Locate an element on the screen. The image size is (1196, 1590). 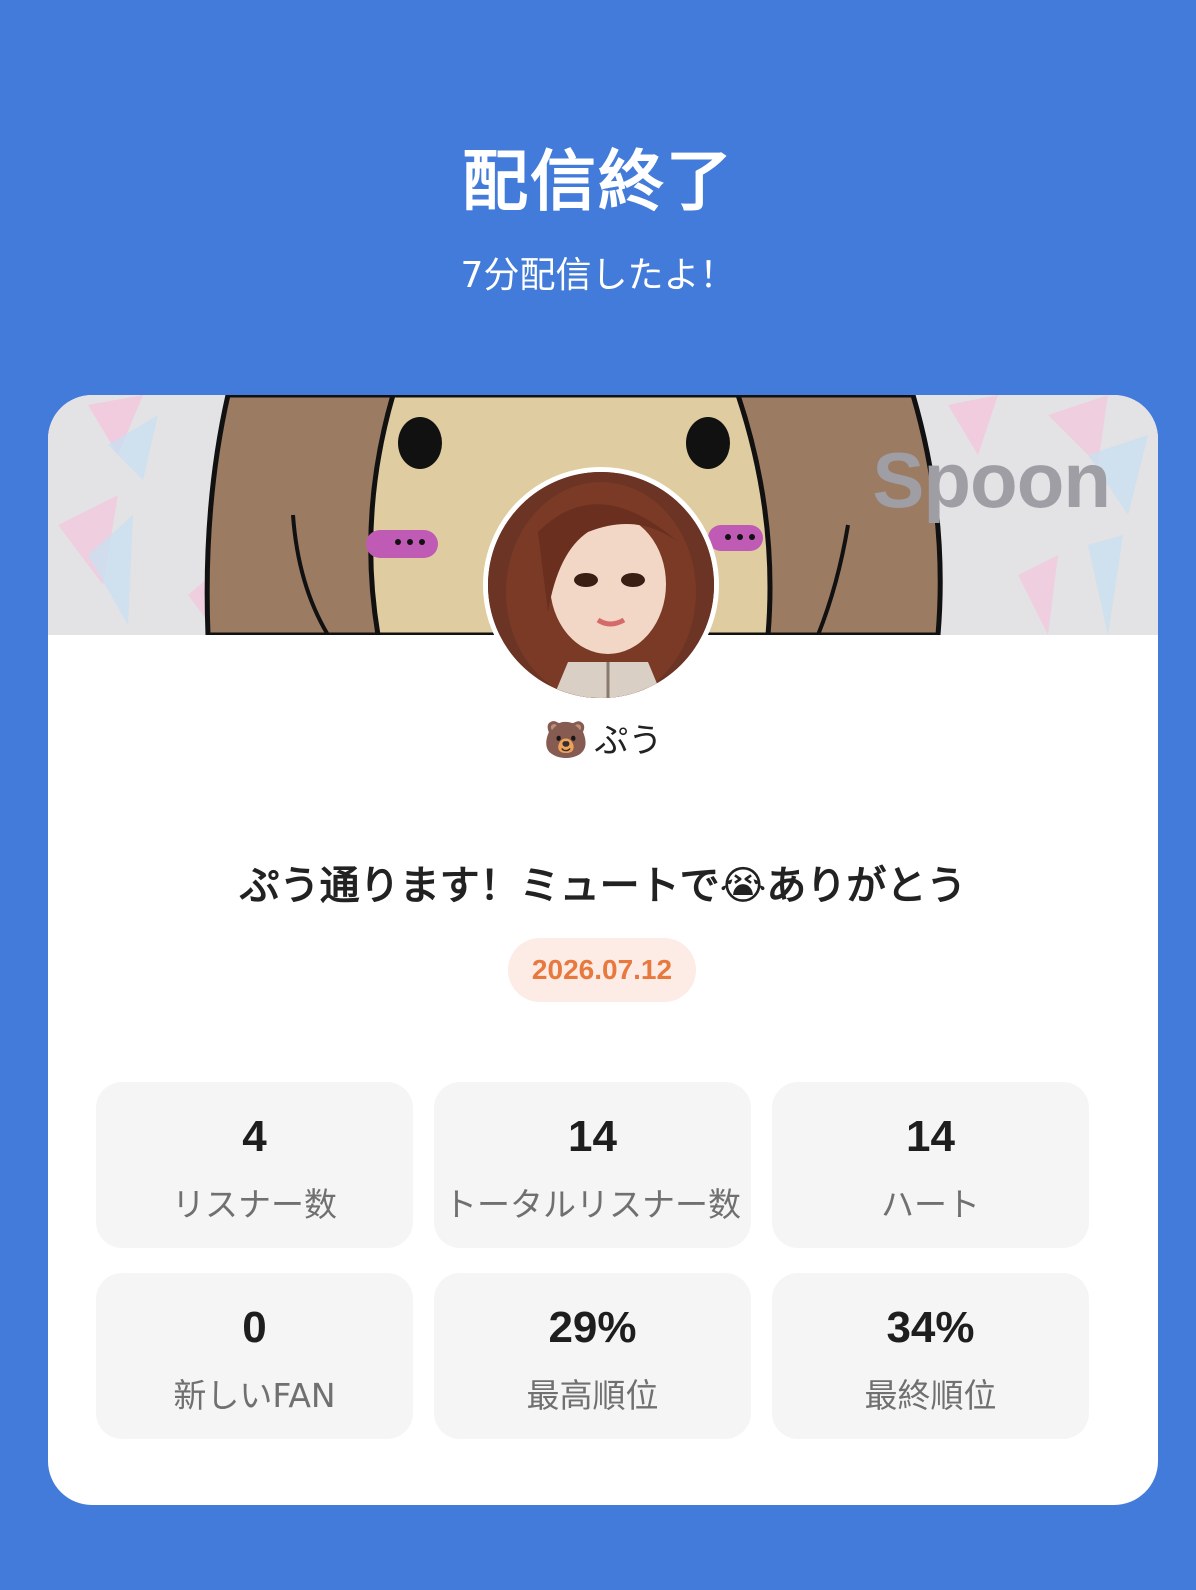
username-text: ぷう is located at coordinates (628, 741).